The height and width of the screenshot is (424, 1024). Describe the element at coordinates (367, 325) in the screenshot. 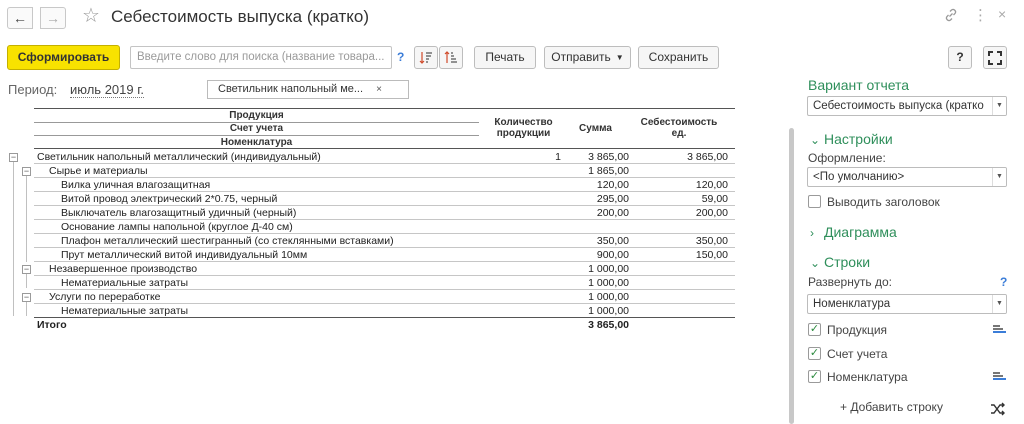

I see `table-total-row: Итого 3 865,00` at that location.